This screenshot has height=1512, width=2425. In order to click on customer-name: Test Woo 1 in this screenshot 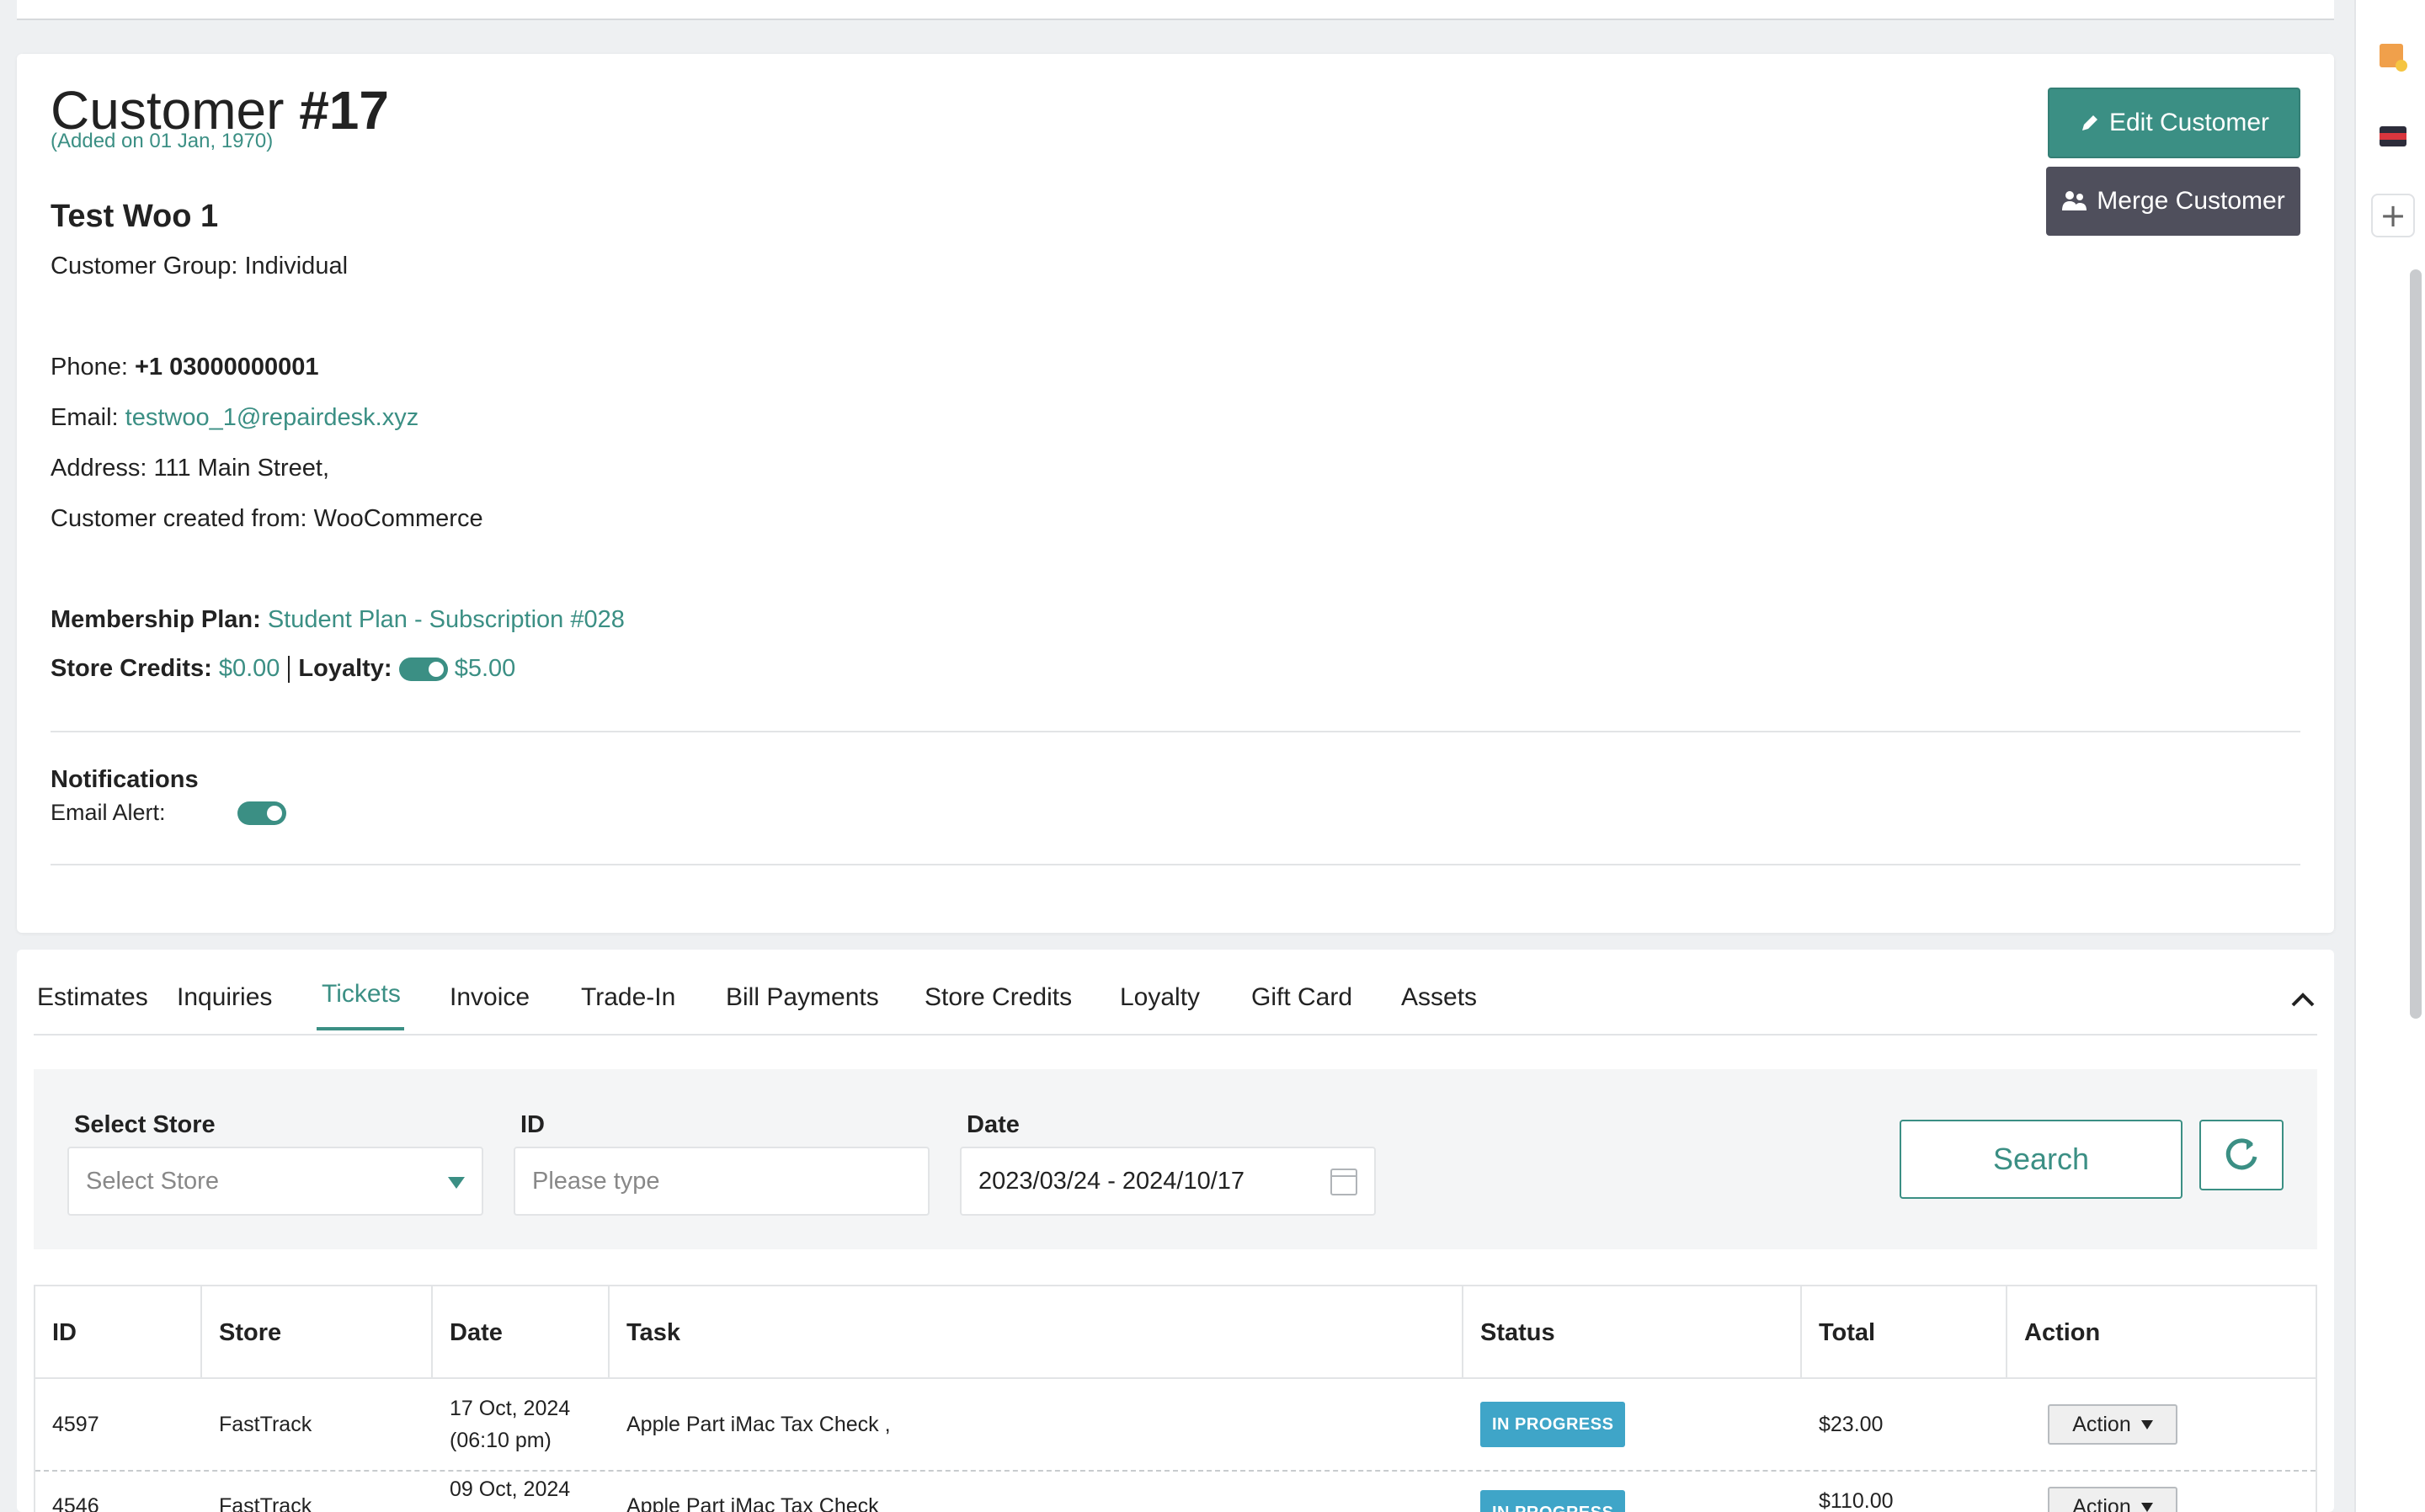, I will do `click(135, 217)`.